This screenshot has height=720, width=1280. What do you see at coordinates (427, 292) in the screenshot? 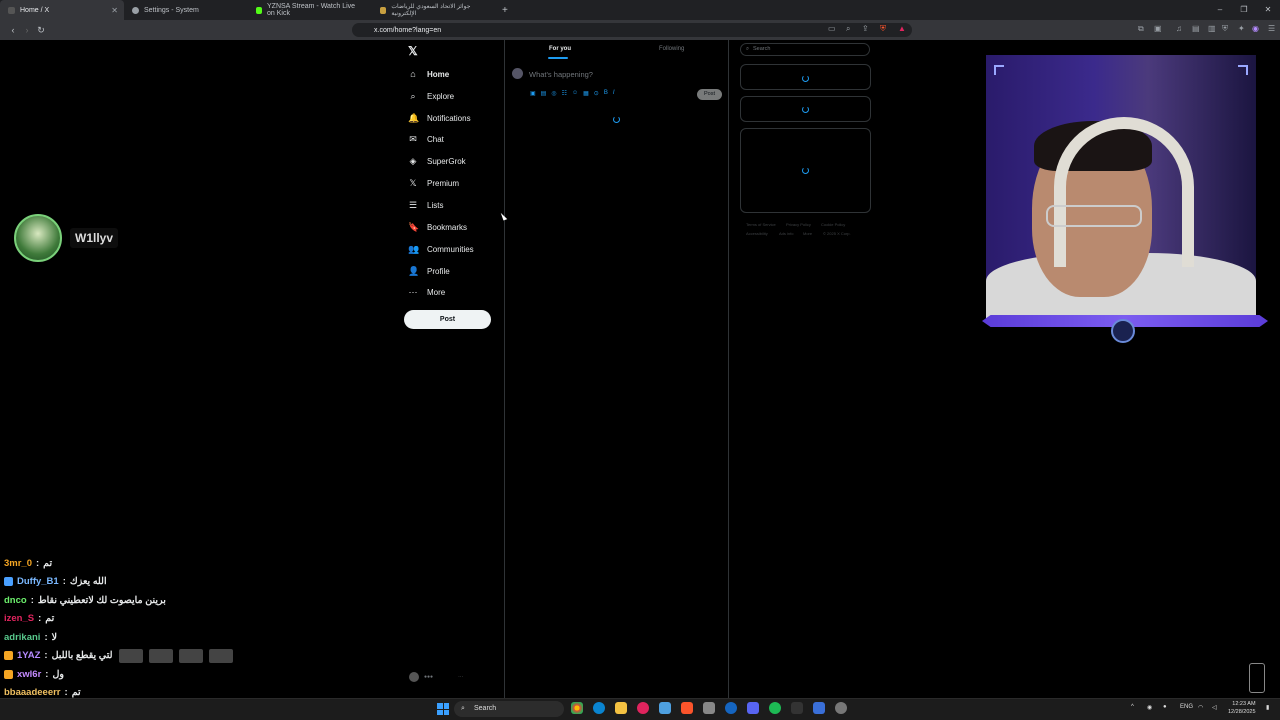
I see `sidebar-item-more: ⋯ More` at bounding box center [427, 292].